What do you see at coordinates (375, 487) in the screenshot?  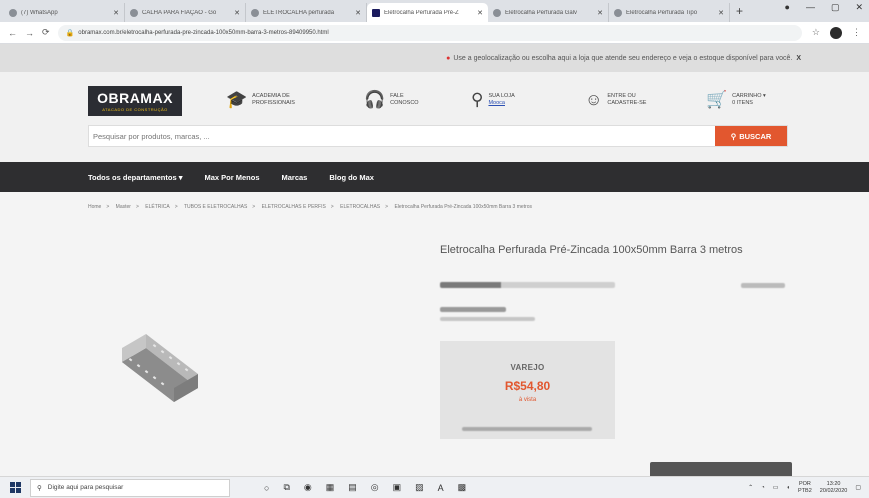 I see `chrome-icon: ◎` at bounding box center [375, 487].